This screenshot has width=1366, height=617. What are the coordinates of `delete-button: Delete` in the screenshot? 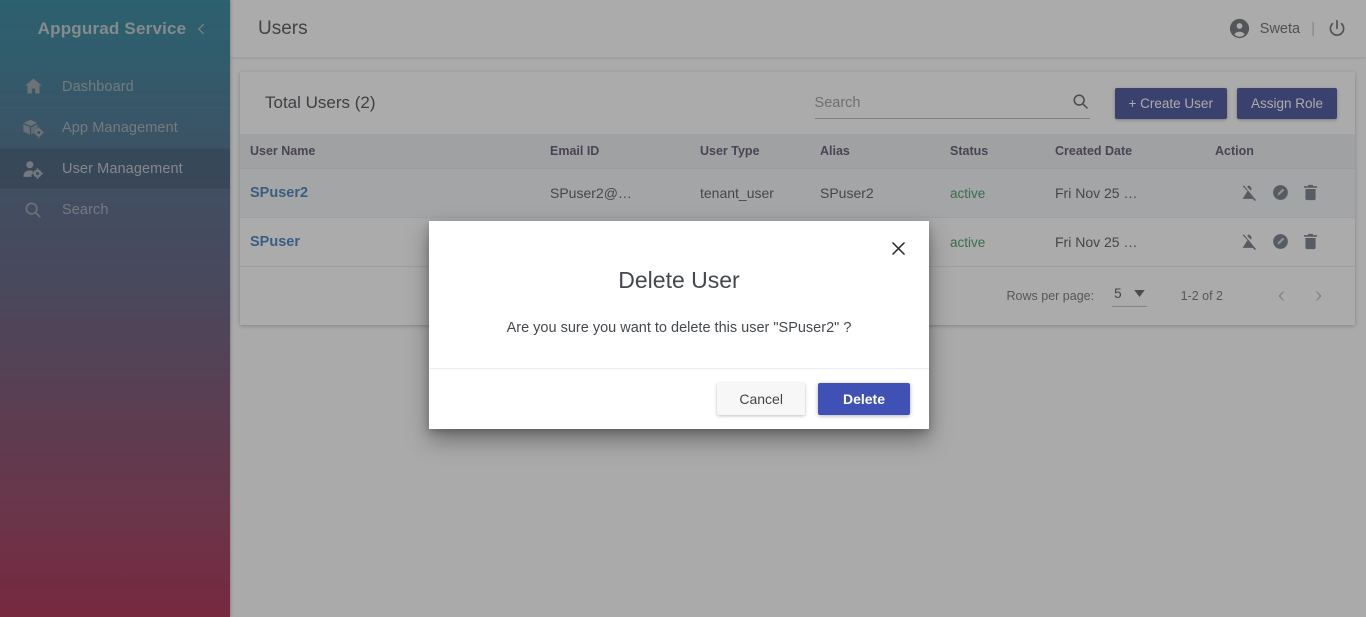 It's located at (863, 399).